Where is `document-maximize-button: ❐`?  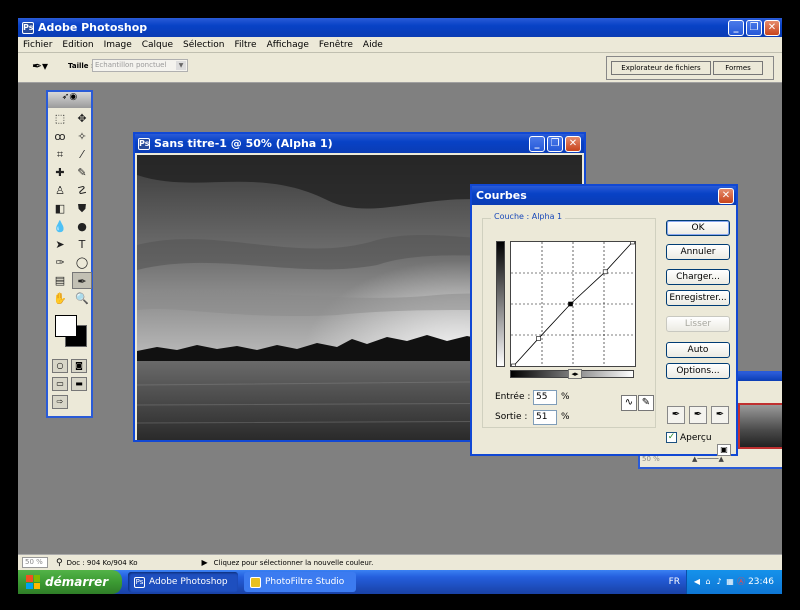 document-maximize-button: ❐ is located at coordinates (555, 143).